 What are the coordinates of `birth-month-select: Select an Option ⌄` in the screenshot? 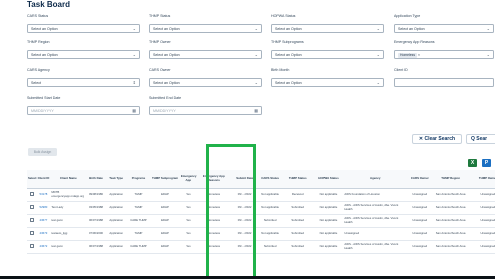 It's located at (327, 82).